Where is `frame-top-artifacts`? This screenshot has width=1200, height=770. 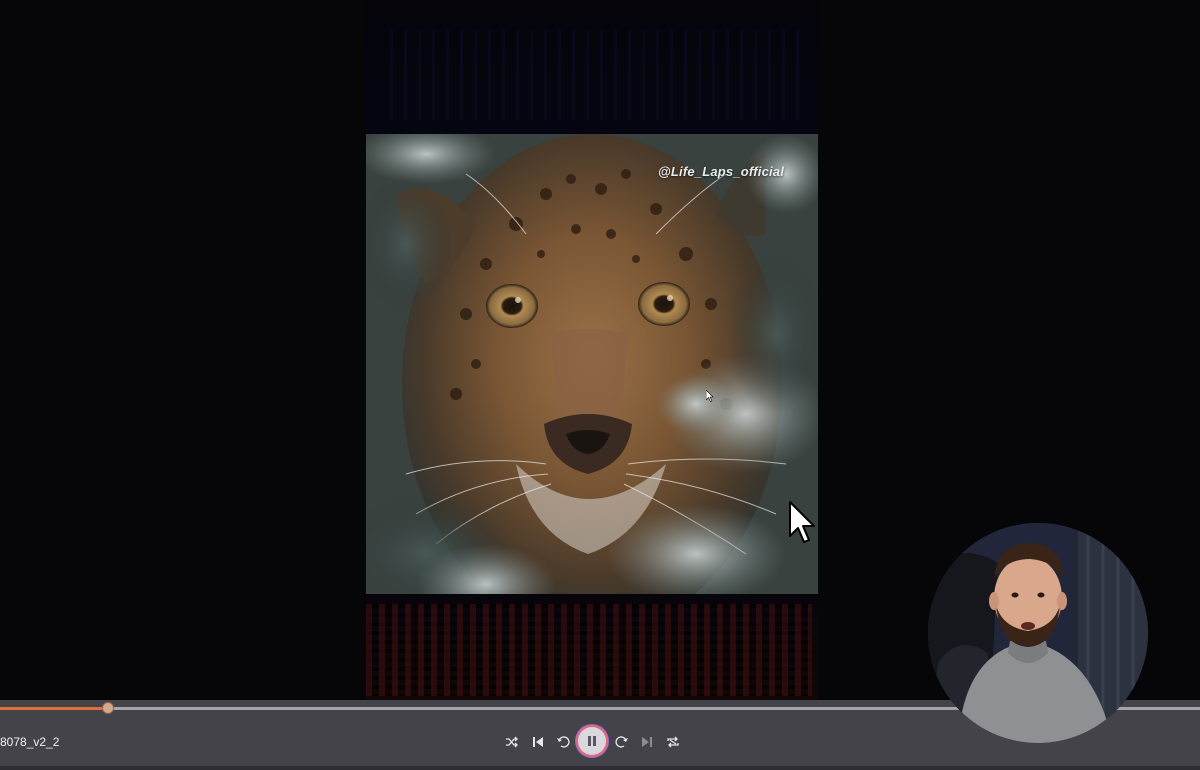
frame-top-artifacts is located at coordinates (600, 75).